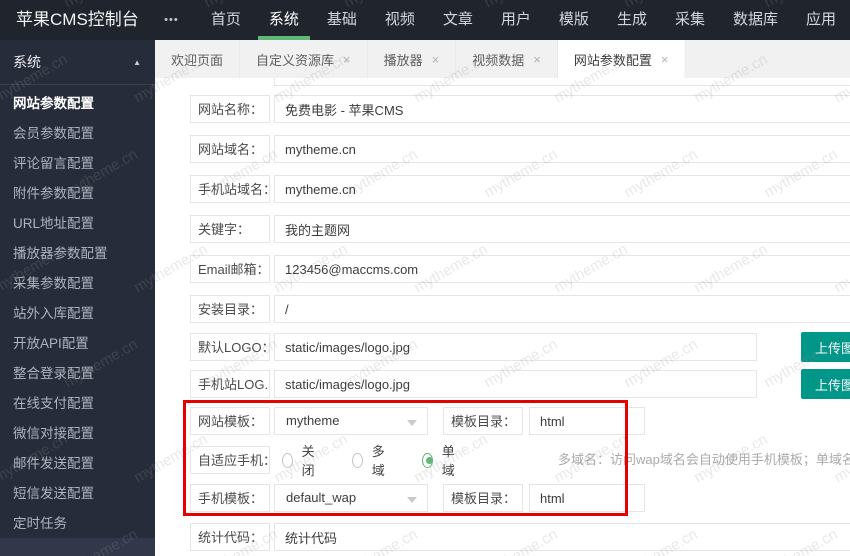 The height and width of the screenshot is (556, 850). Describe the element at coordinates (230, 537) in the screenshot. I see `field-label: 统计代码：` at that location.